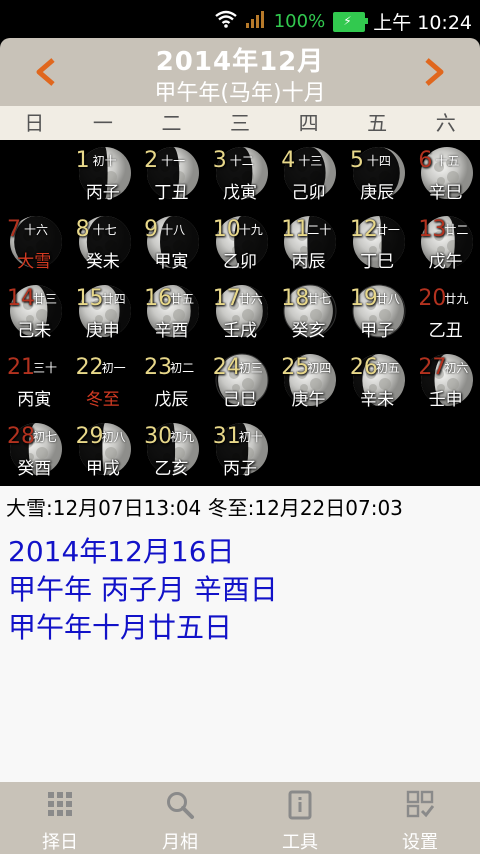  I want to click on day-number: 28, so click(21, 436).